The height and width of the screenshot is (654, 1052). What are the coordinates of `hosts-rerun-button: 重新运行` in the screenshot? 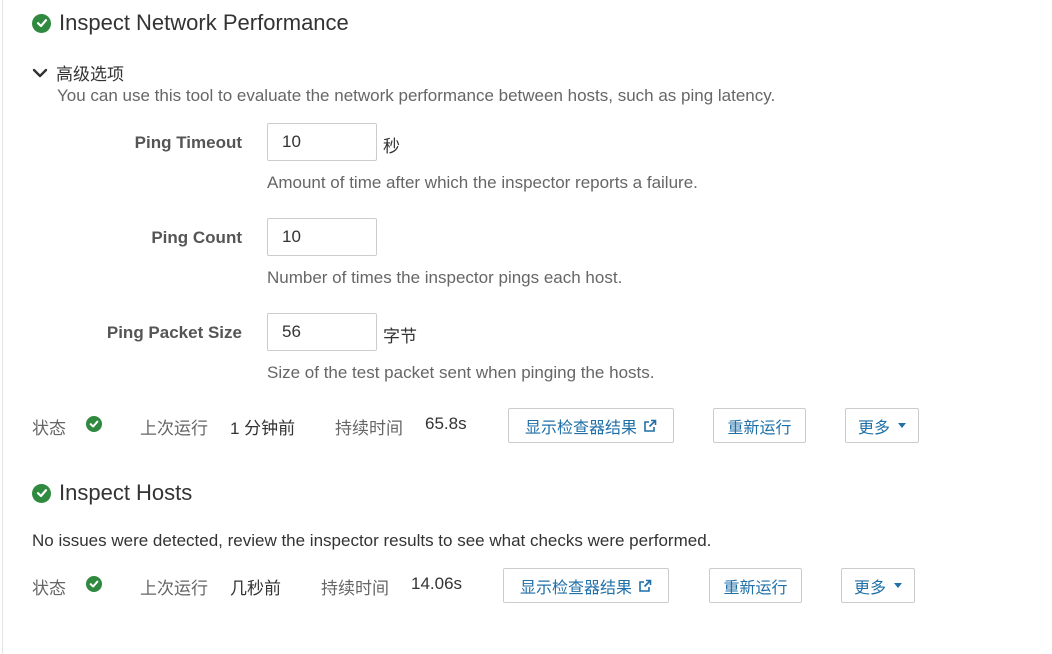 It's located at (755, 585).